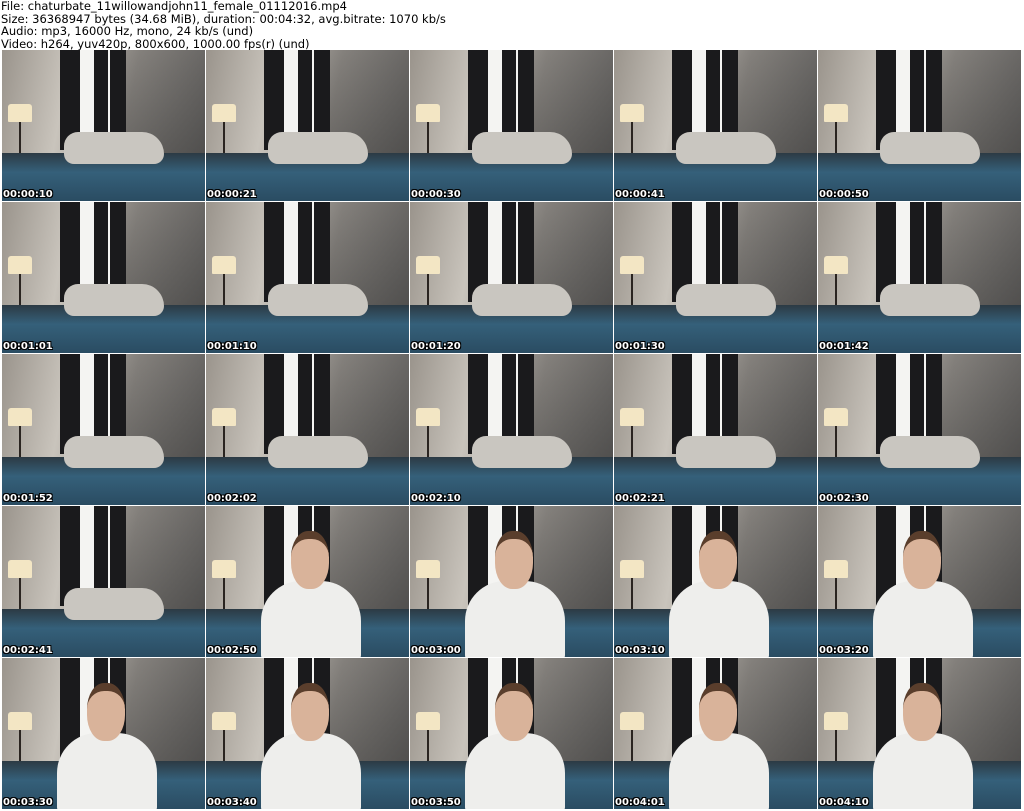  I want to click on video-thumbnail: 00:03:00, so click(511, 581).